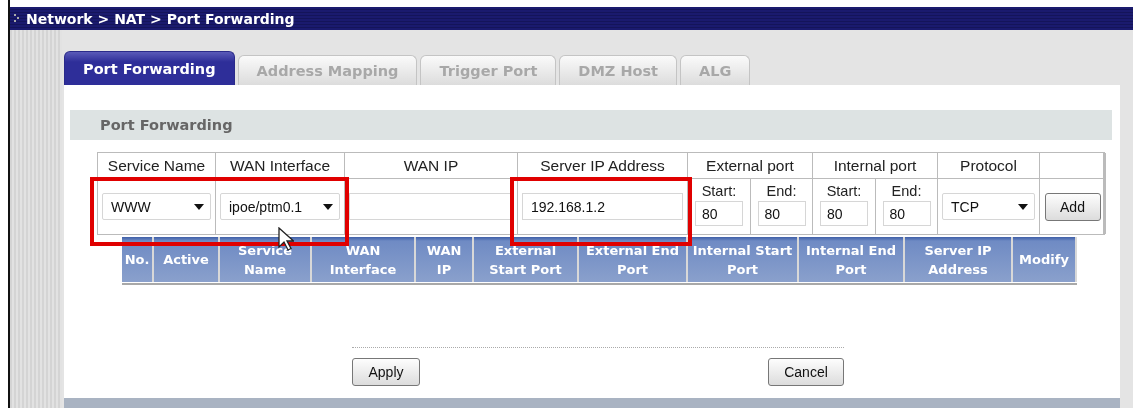 This screenshot has height=408, width=1133. What do you see at coordinates (17, 18) in the screenshot?
I see `grip-icon` at bounding box center [17, 18].